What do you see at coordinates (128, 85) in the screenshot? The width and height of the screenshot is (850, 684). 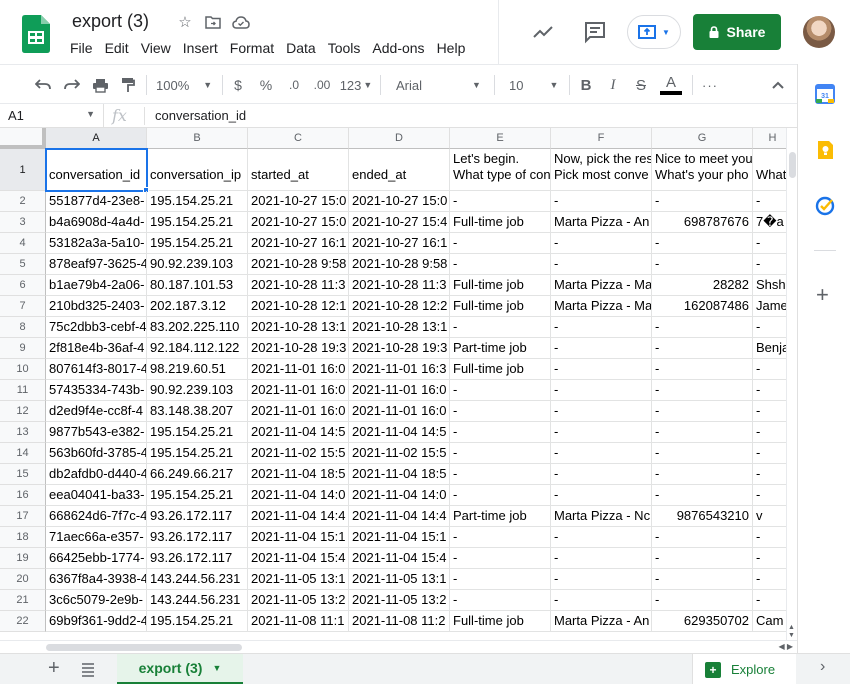 I see `paint-format-icon` at bounding box center [128, 85].